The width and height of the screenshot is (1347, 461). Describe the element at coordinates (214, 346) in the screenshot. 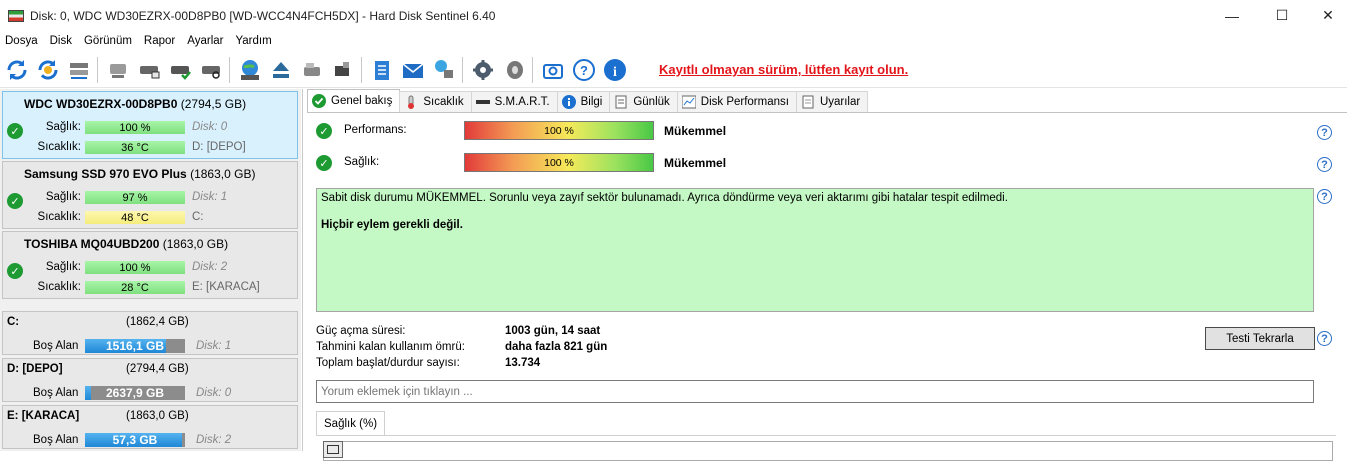

I see `volume-disk: Disk: 1` at that location.